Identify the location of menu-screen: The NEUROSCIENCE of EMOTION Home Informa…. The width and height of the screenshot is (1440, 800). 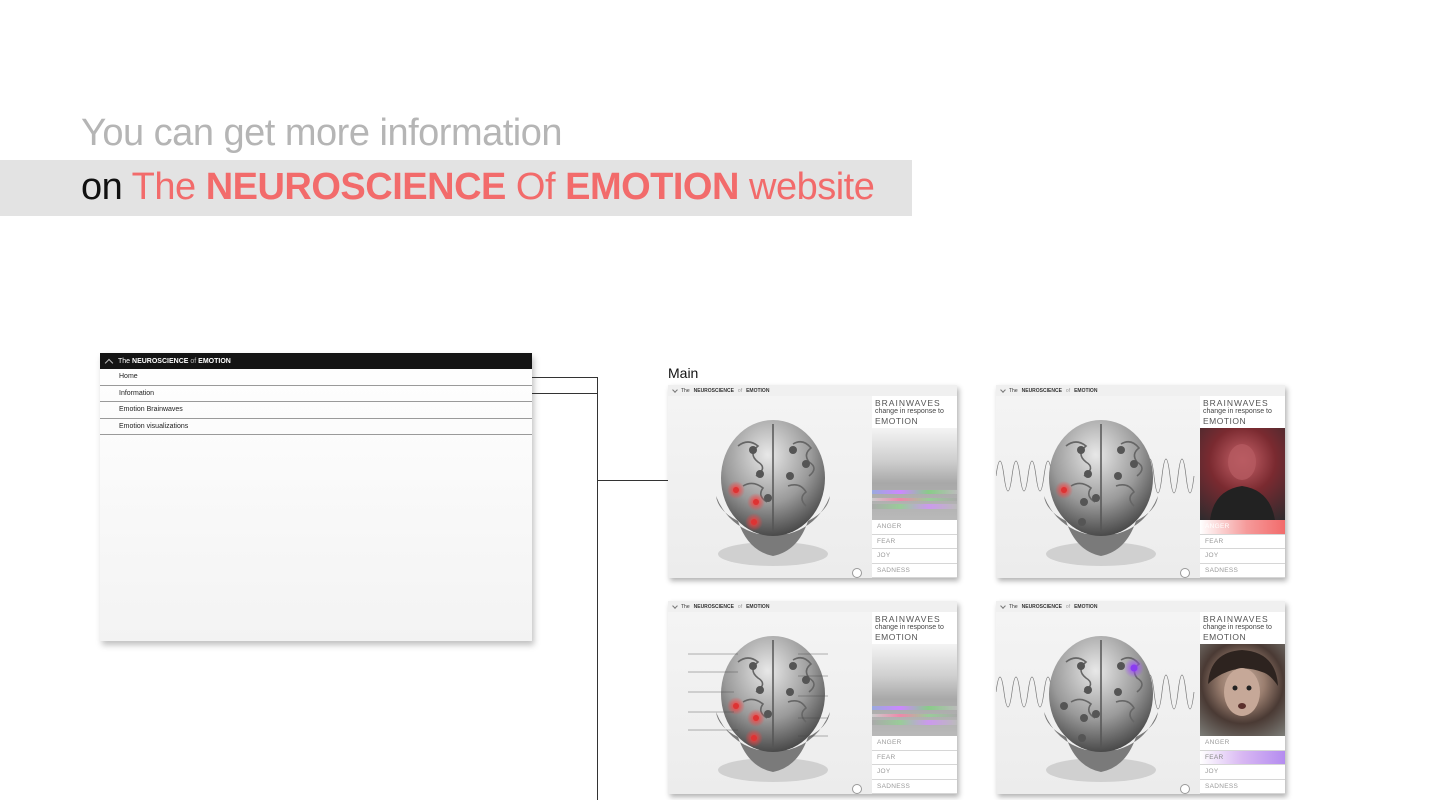
(316, 497).